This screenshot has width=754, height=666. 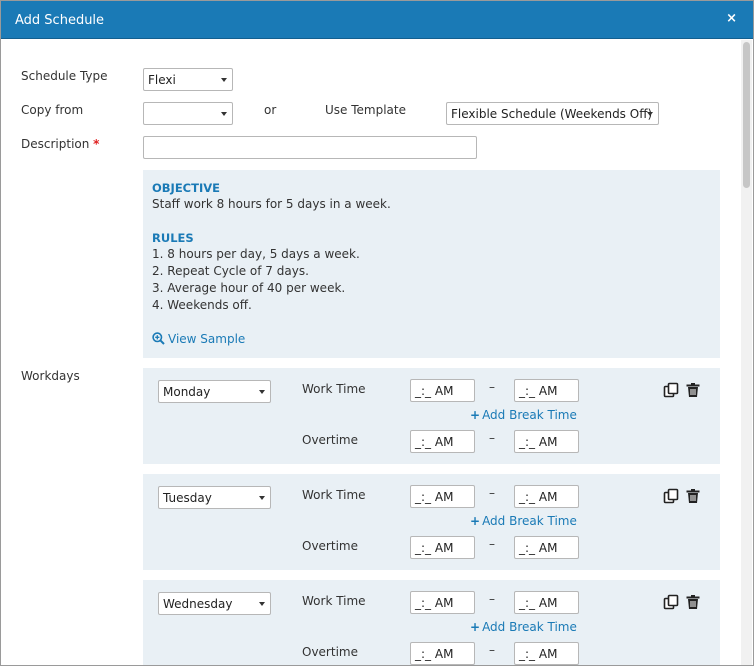 I want to click on day-select: Monday, so click(x=214, y=391).